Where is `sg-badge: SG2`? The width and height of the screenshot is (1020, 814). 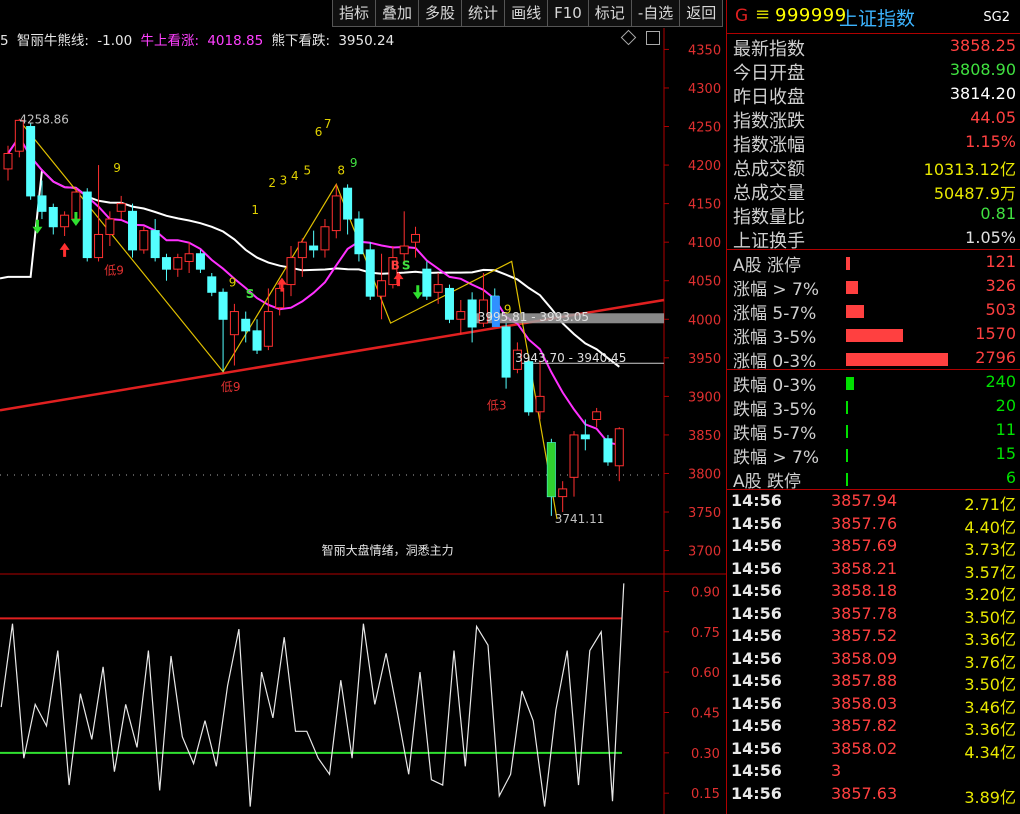
sg-badge: SG2 is located at coordinates (996, 17).